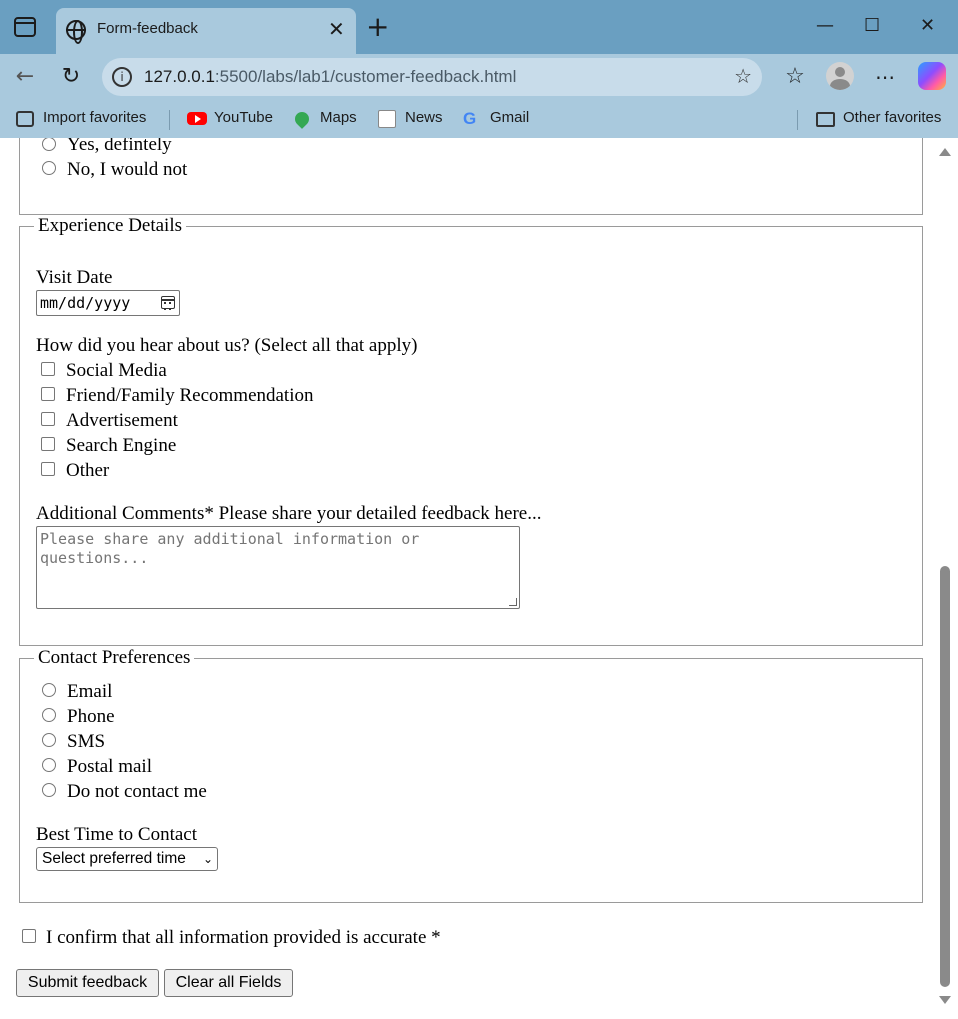 The image size is (958, 1019). I want to click on favorite-star-icon: ☆, so click(743, 76).